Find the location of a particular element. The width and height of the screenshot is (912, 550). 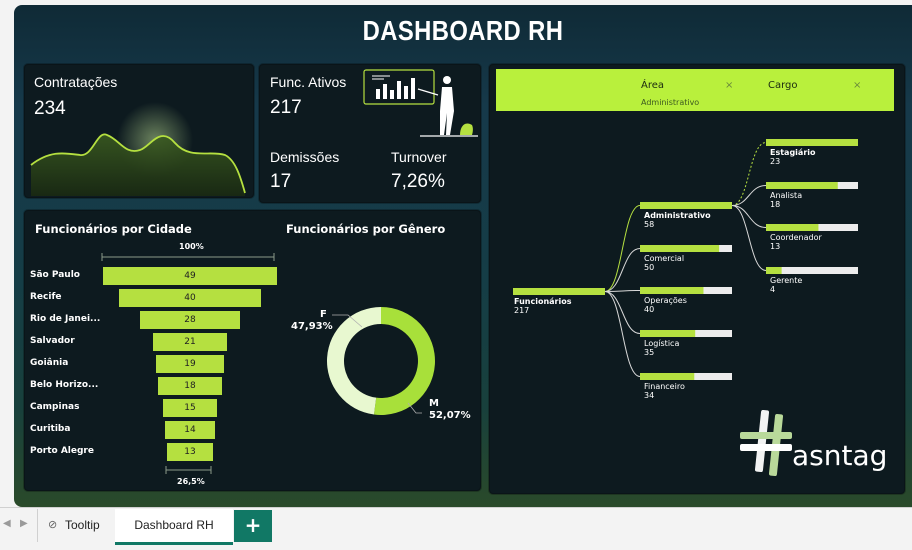

tab-scroll-left-icon: ◀ is located at coordinates (7, 523).